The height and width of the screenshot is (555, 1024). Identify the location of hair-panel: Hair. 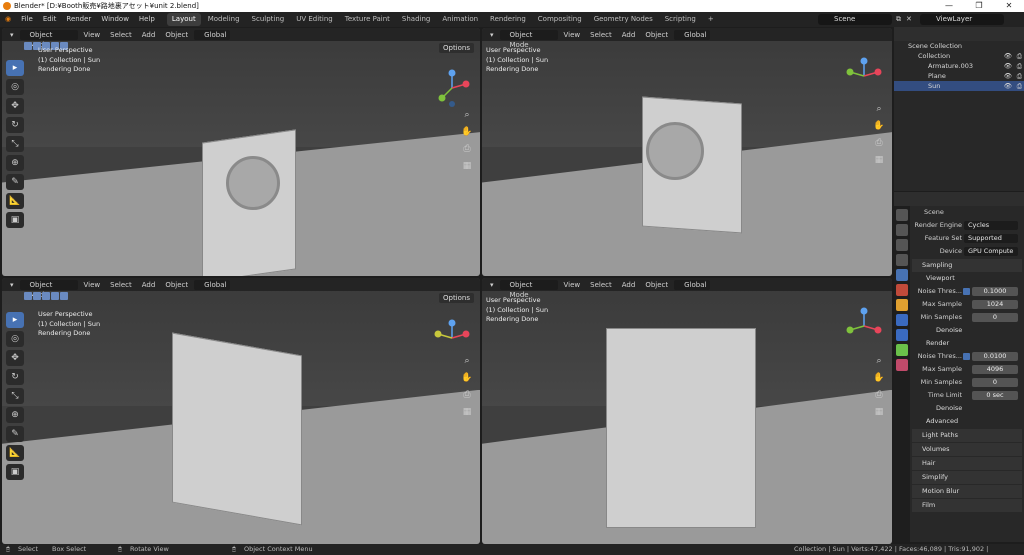
(967, 463).